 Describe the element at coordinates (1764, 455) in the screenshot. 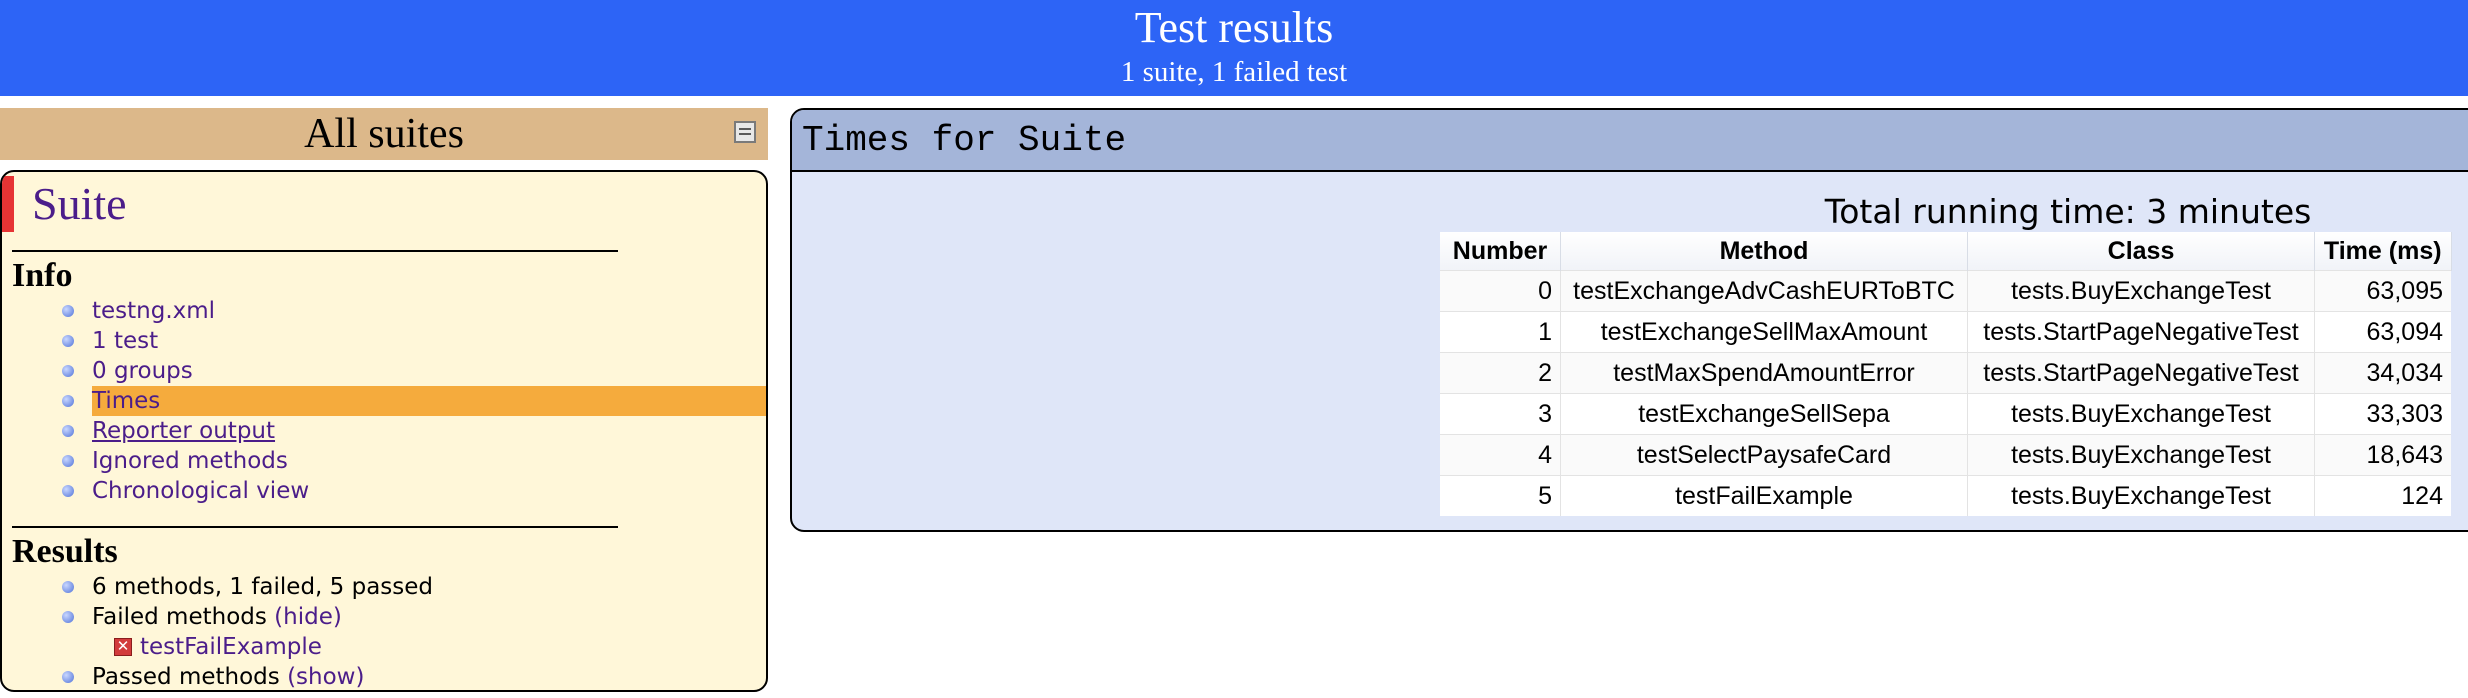

I see `cell-method: testSelectPaysafeCard` at that location.